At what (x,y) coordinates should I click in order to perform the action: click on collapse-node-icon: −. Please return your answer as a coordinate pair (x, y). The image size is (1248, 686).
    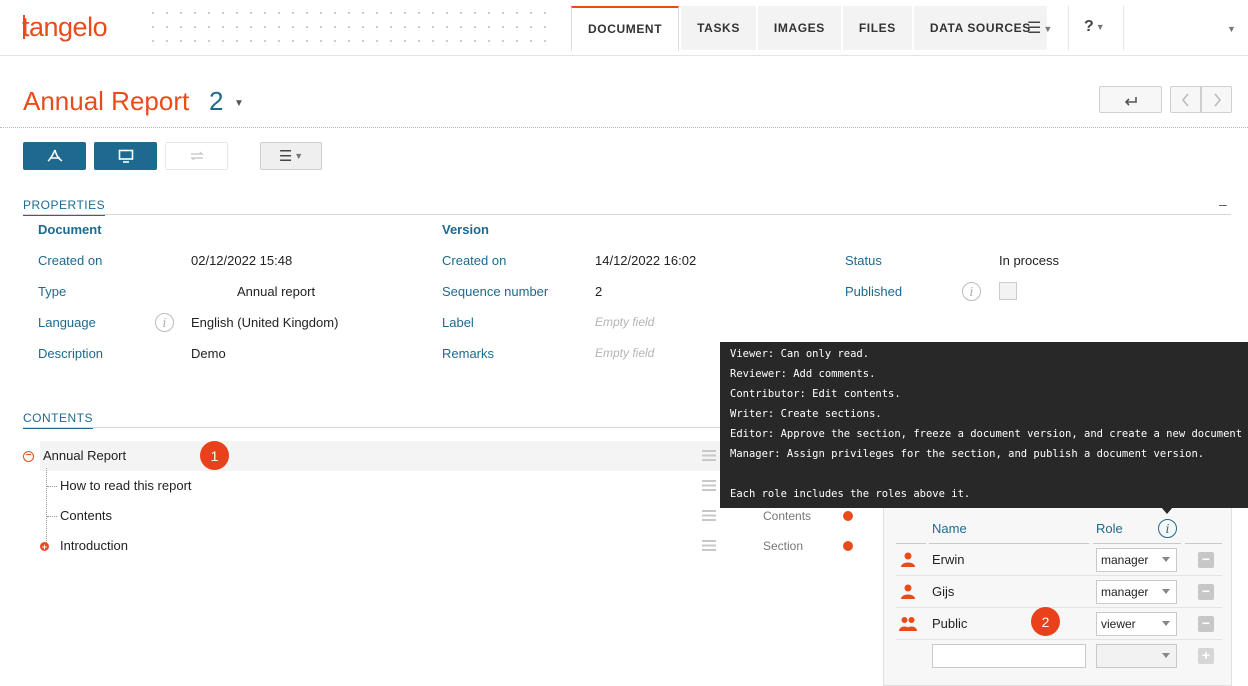
    Looking at the image, I should click on (28, 456).